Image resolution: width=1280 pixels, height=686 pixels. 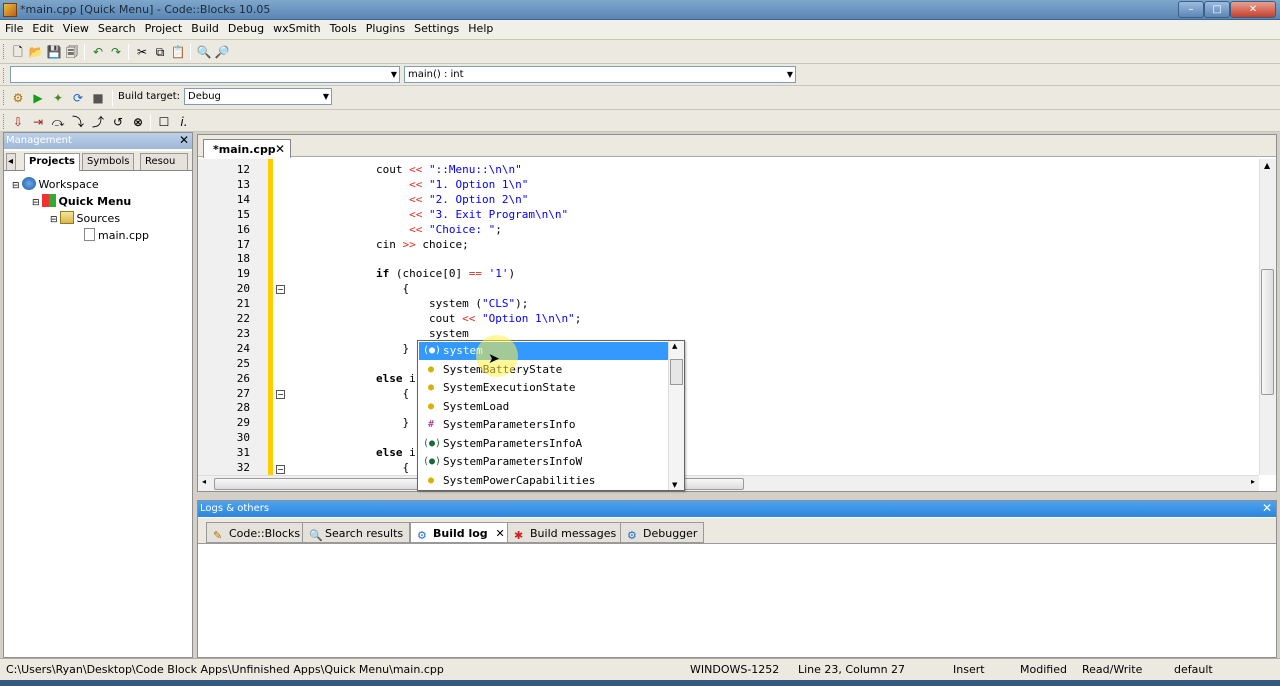 What do you see at coordinates (296, 27) in the screenshot?
I see `menu-wxsmith: wxSmith` at bounding box center [296, 27].